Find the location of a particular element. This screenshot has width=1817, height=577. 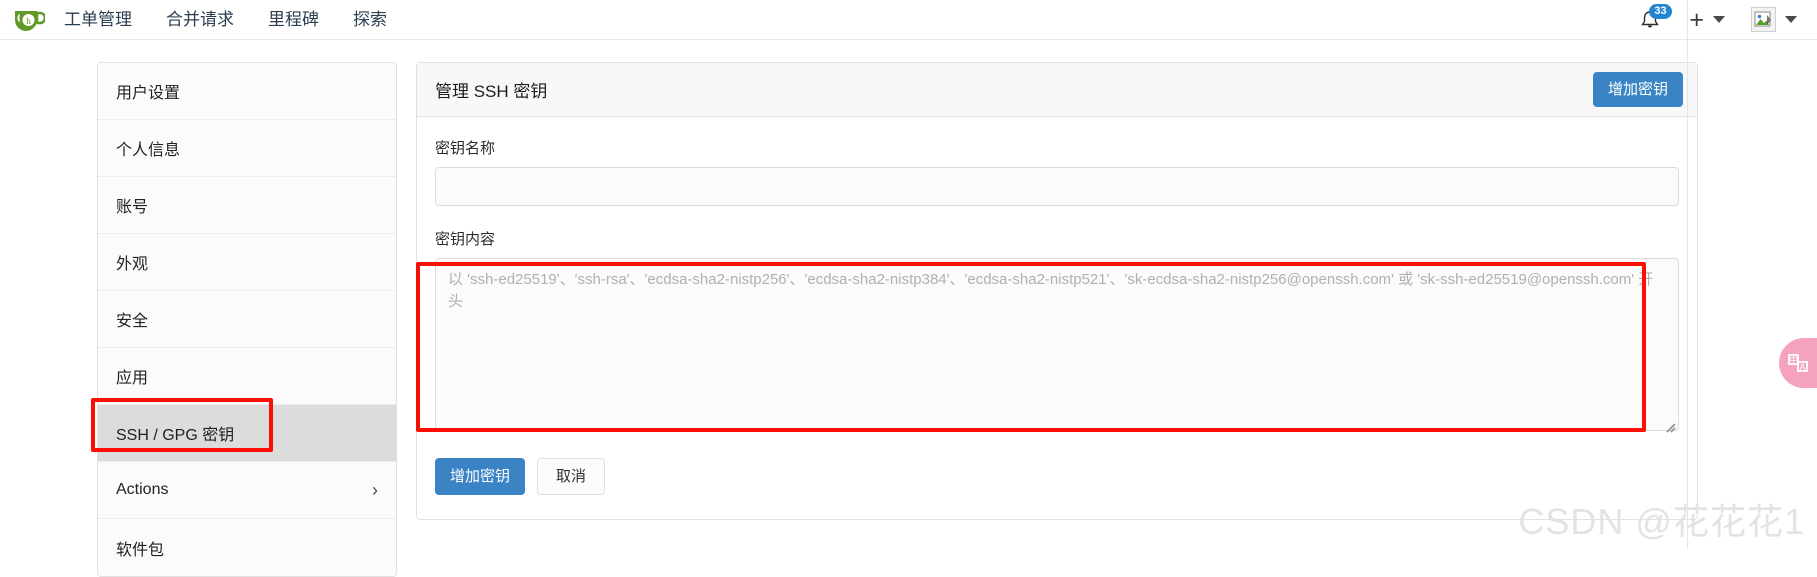

sidebar-item-label: 外观 is located at coordinates (132, 262).